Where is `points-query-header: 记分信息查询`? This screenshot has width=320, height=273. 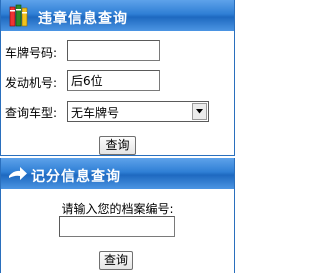
points-query-header: 记分信息查询 is located at coordinates (117, 173).